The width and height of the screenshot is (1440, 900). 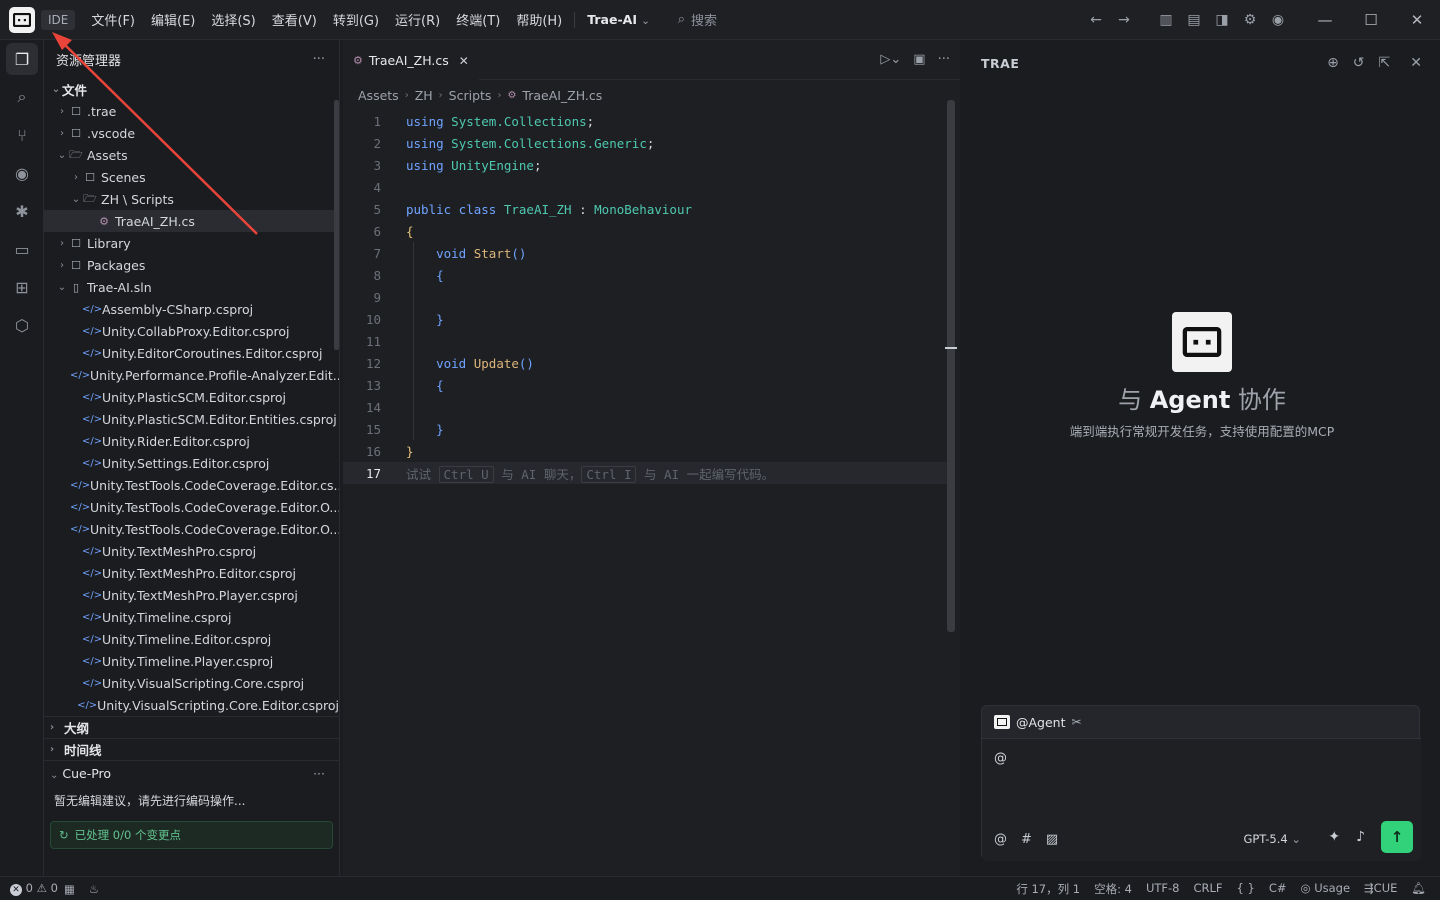 What do you see at coordinates (294, 19) in the screenshot?
I see `menu-view: 查看(V)` at bounding box center [294, 19].